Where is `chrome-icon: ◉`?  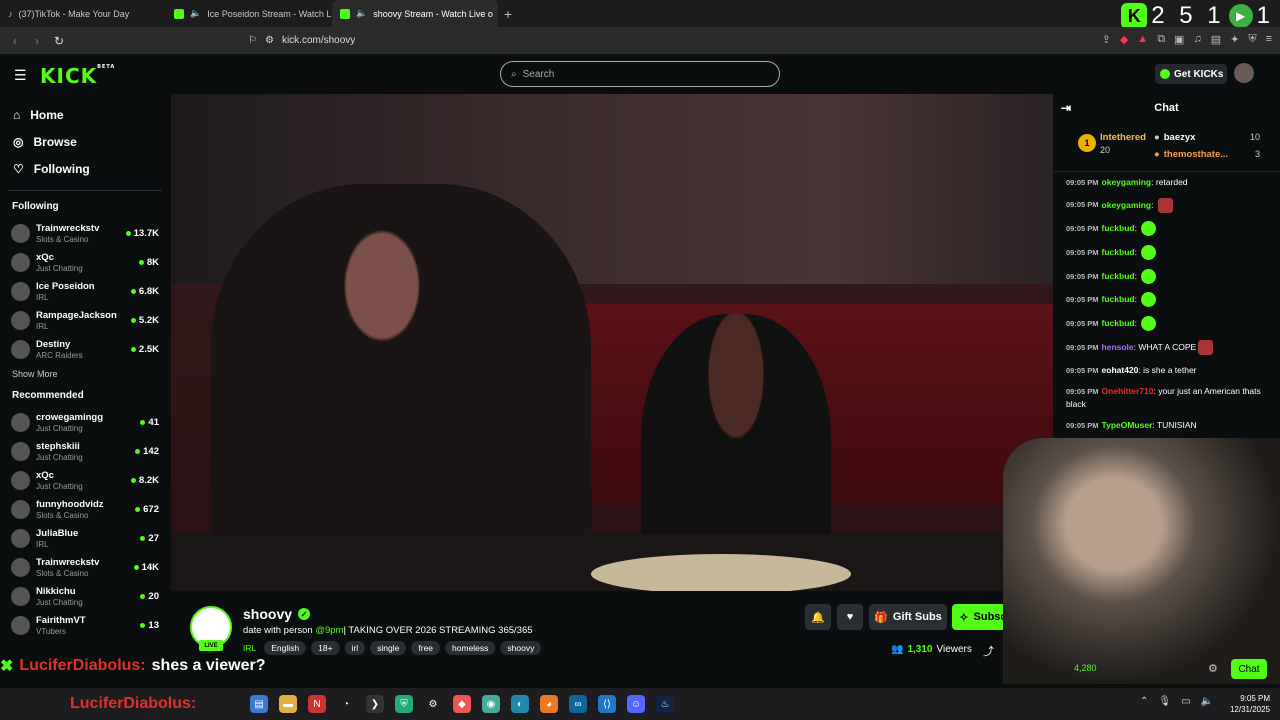
chrome-icon: ◉ is located at coordinates (491, 704).